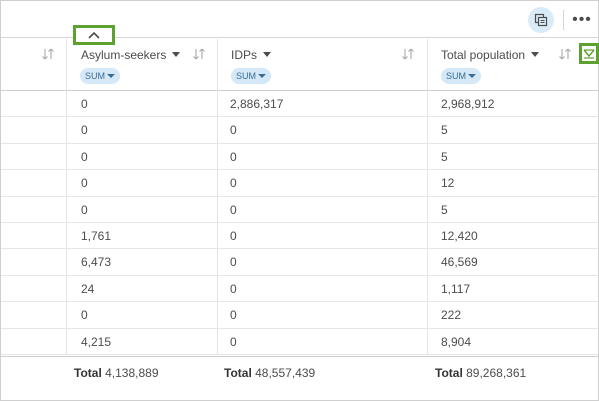 The height and width of the screenshot is (401, 599). What do you see at coordinates (299, 236) in the screenshot?
I see `table-row: 1,761 0 12,420` at bounding box center [299, 236].